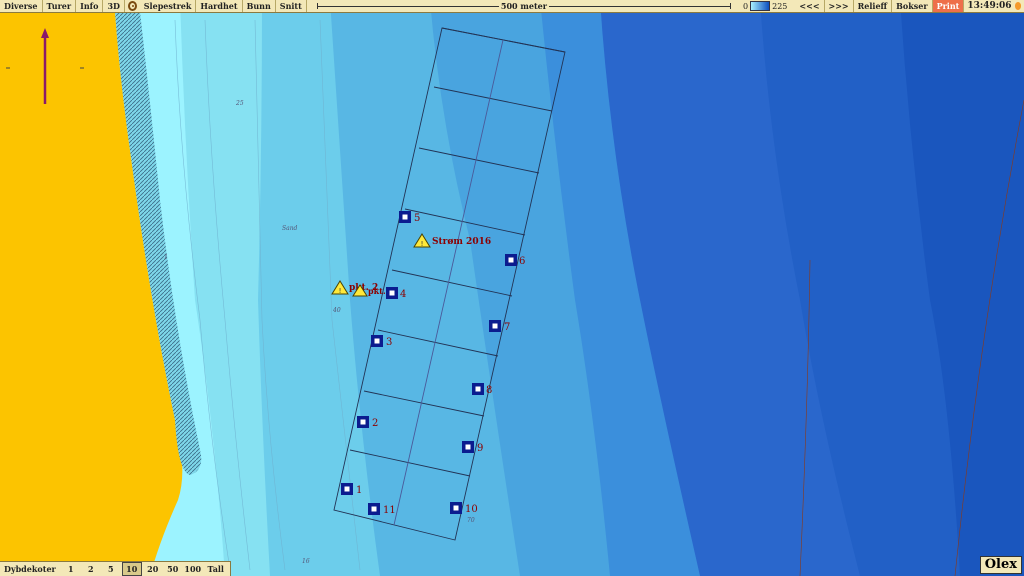 Image resolution: width=1024 pixels, height=576 pixels. What do you see at coordinates (114, 6) in the screenshot?
I see `menu-3d: 3D` at bounding box center [114, 6].